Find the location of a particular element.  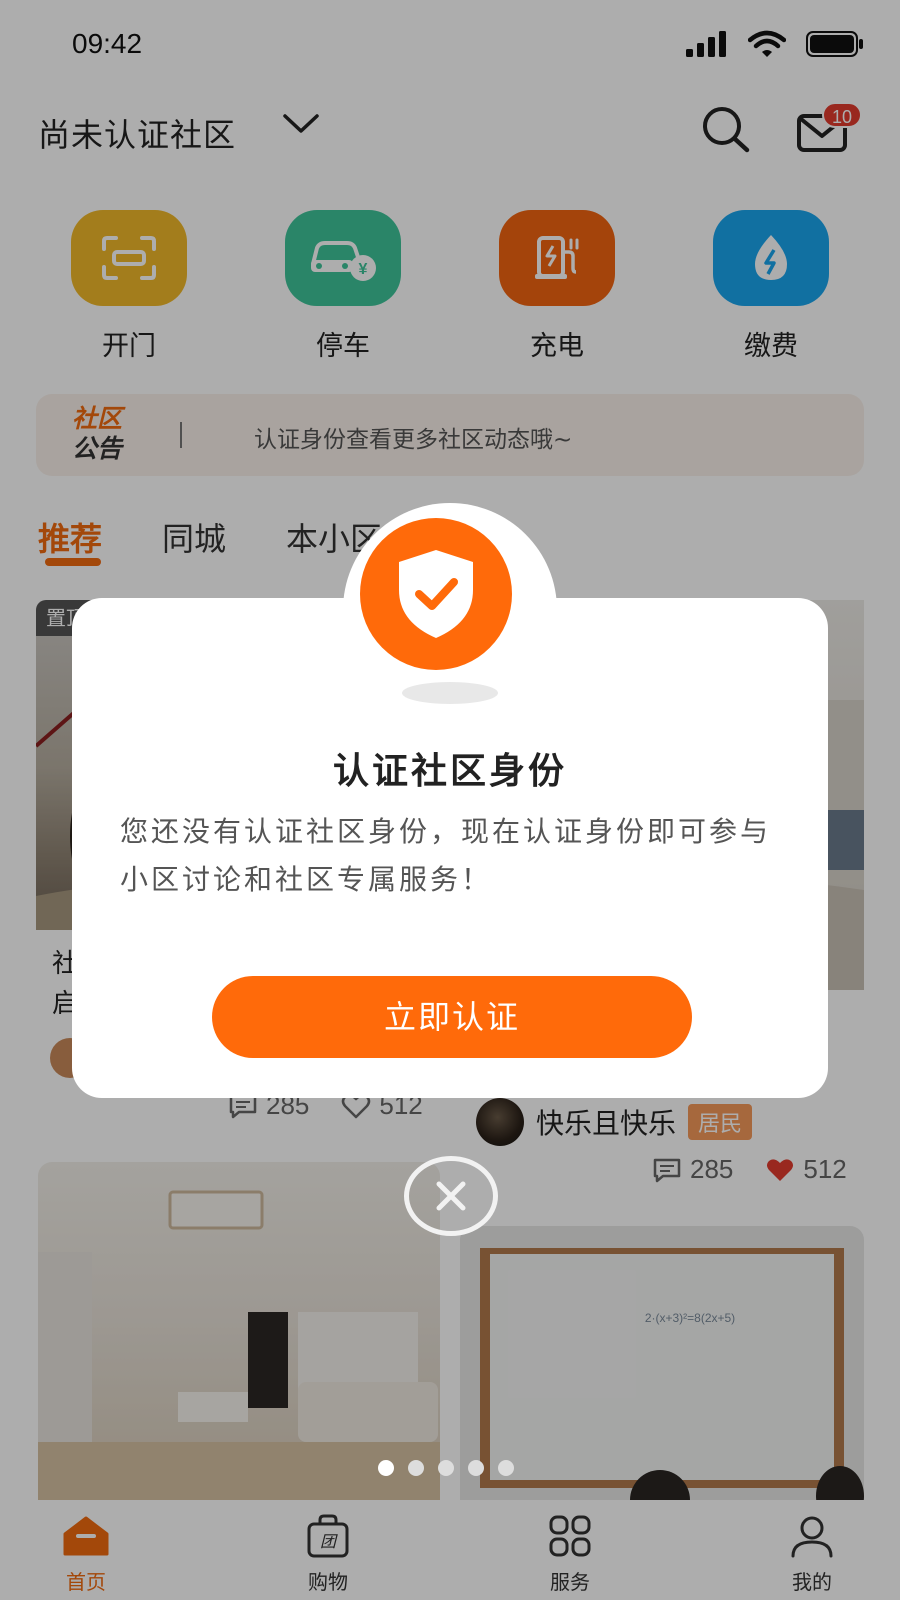

close-dialog-button is located at coordinates (451, 1196).